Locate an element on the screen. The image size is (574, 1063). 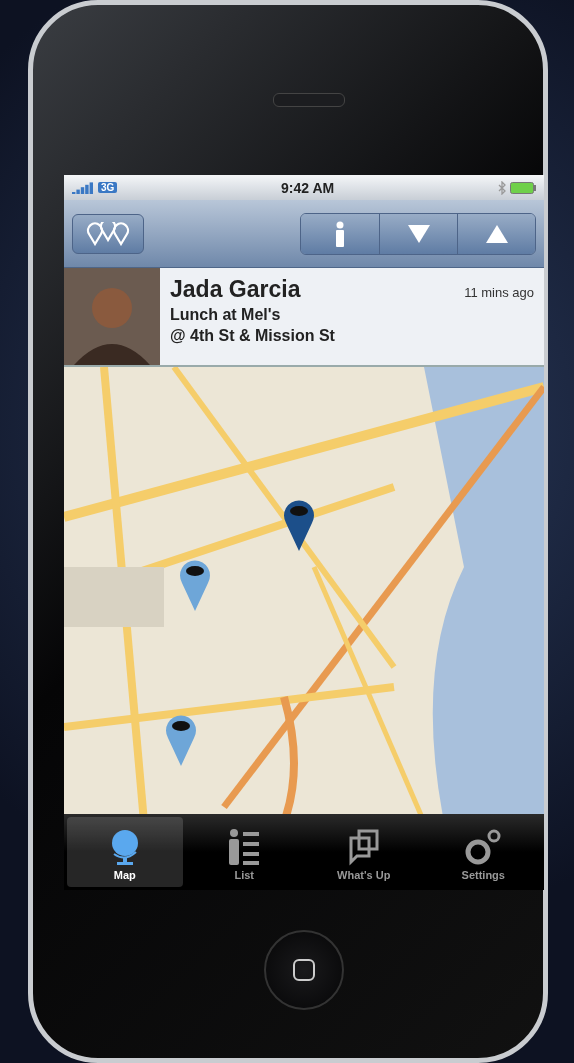
battery-icon is located at coordinates (523, 187).